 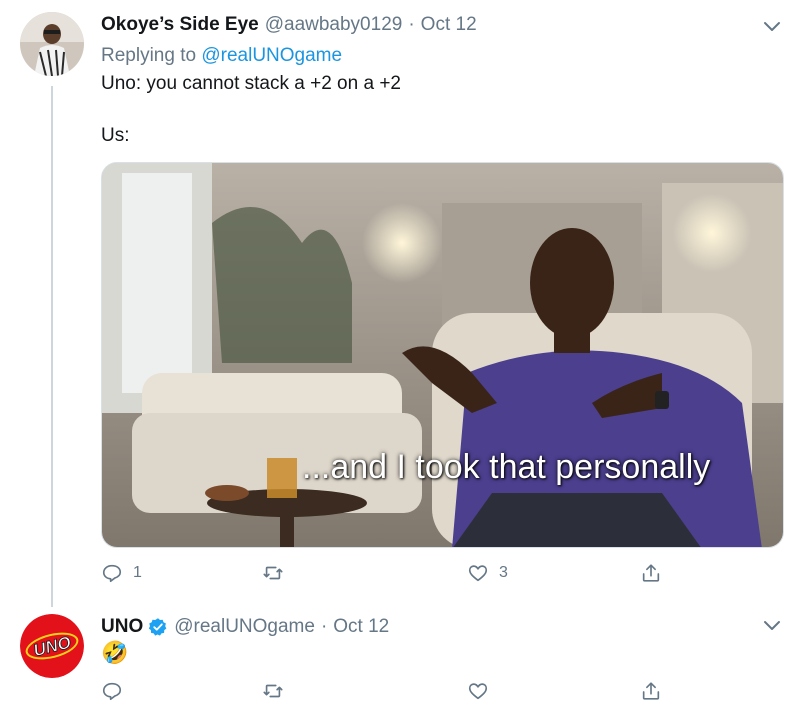 What do you see at coordinates (137, 572) in the screenshot?
I see `reply-count: 1` at bounding box center [137, 572].